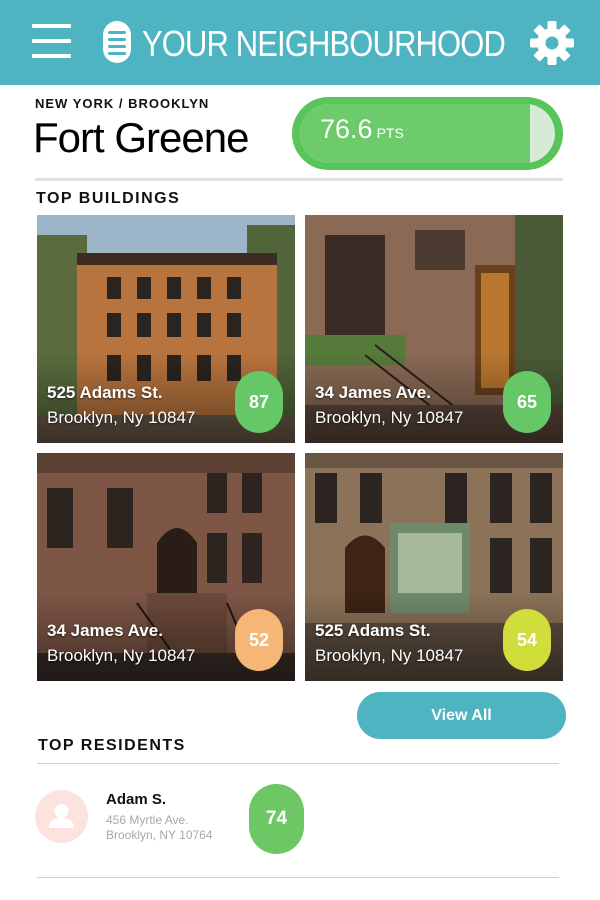 The height and width of the screenshot is (900, 600). What do you see at coordinates (324, 43) in the screenshot?
I see `app-title: YOUR NEIGHBOURHOOD` at bounding box center [324, 43].